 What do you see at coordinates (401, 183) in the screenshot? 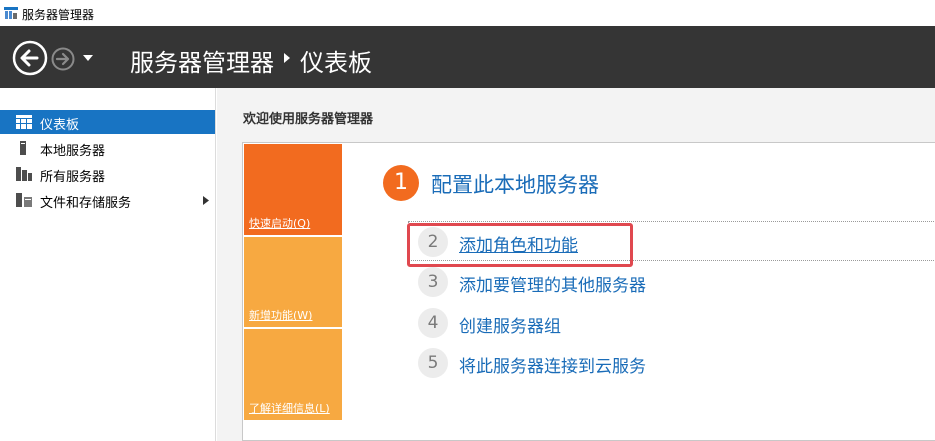
I see `step-1-number: 1` at bounding box center [401, 183].